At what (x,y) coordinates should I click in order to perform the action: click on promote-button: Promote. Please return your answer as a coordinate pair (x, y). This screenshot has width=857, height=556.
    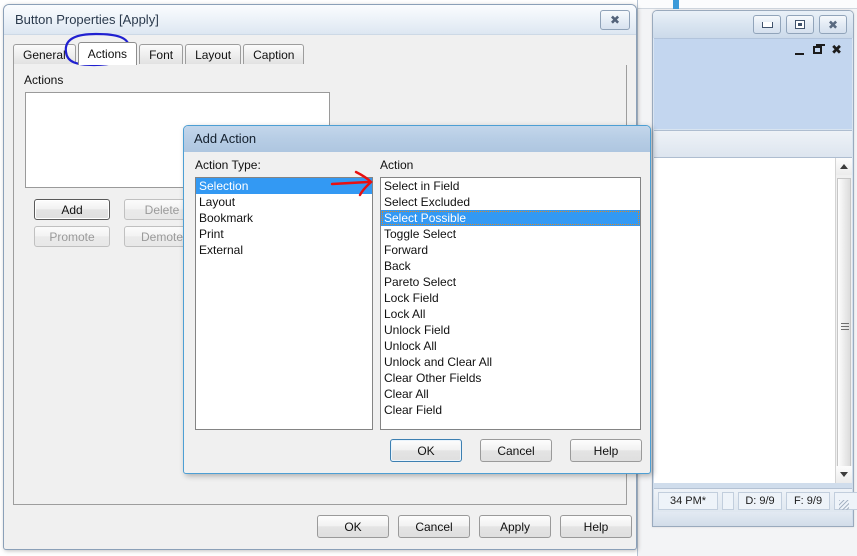
    Looking at the image, I should click on (72, 236).